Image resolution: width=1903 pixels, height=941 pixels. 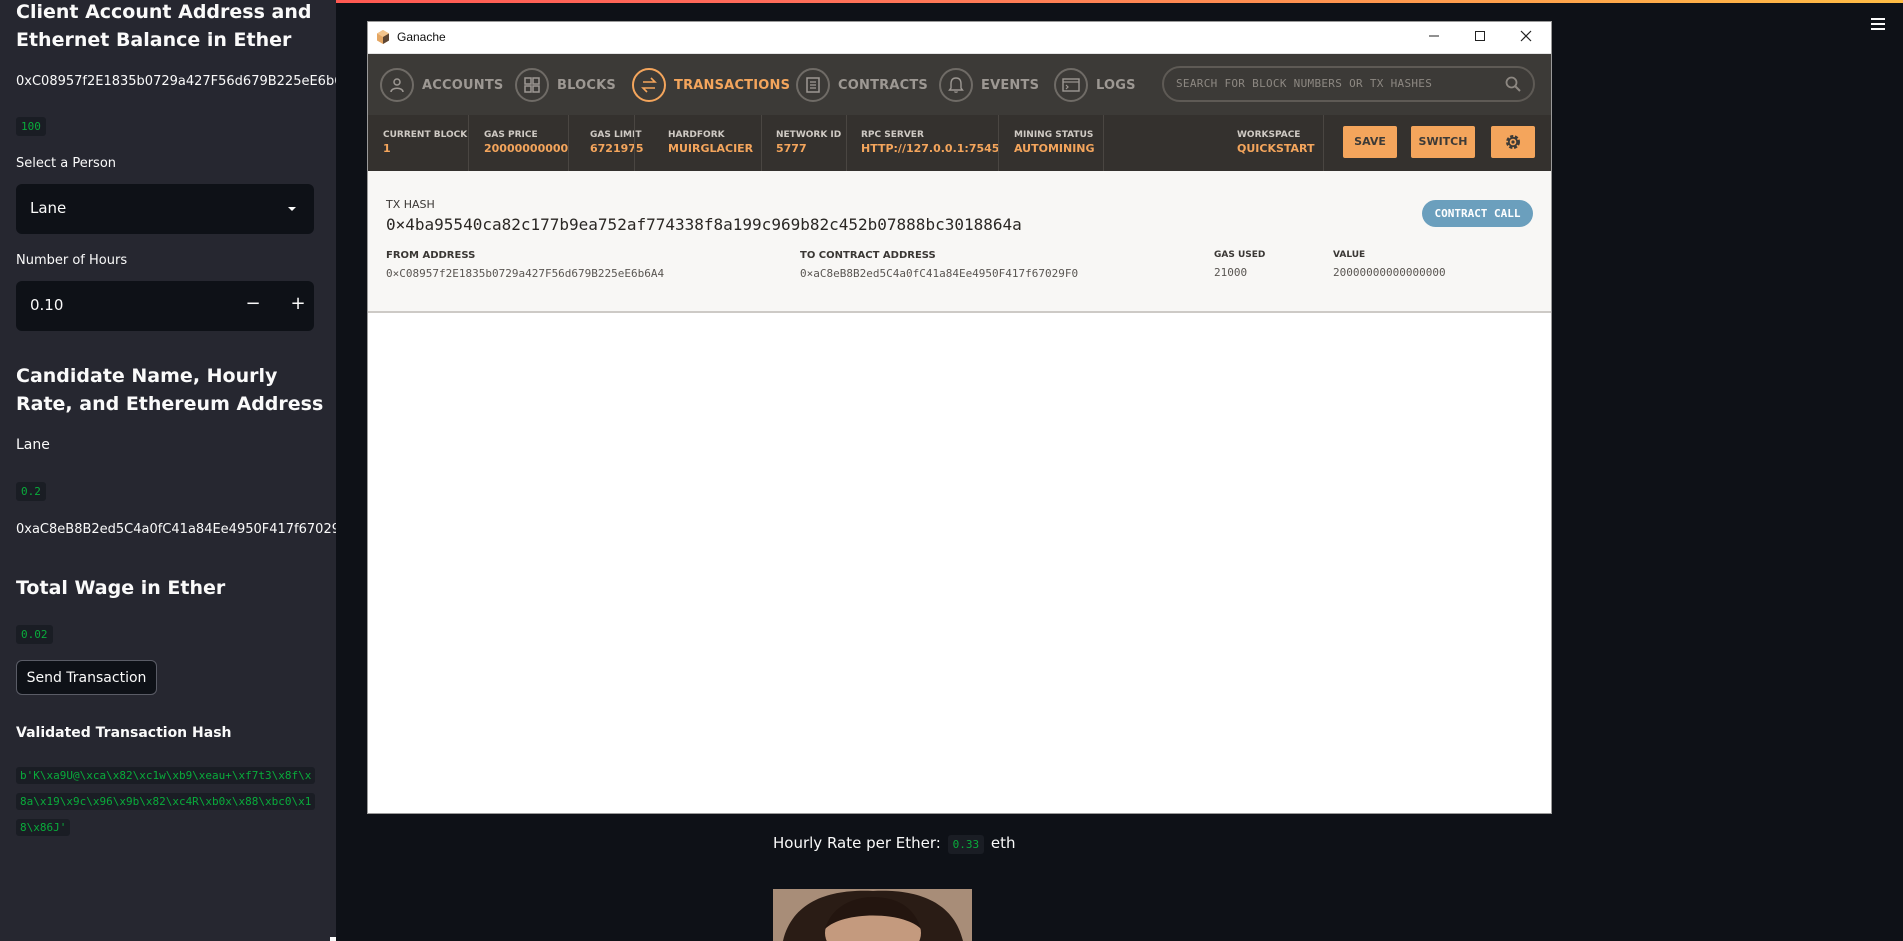 I want to click on hourly-rate-line: Hourly Rate per Ether: 0.33 eth, so click(x=894, y=844).